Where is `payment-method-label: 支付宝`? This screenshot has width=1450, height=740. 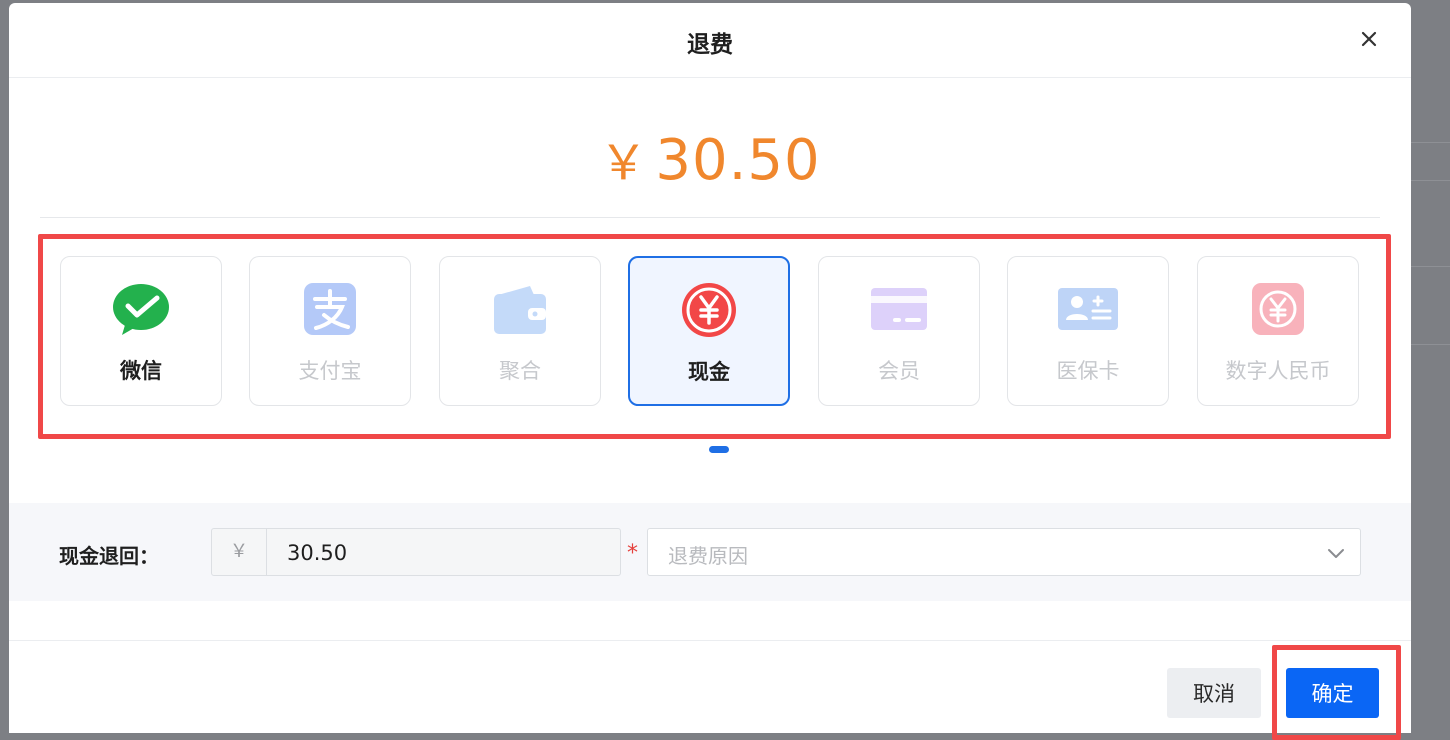 payment-method-label: 支付宝 is located at coordinates (330, 371).